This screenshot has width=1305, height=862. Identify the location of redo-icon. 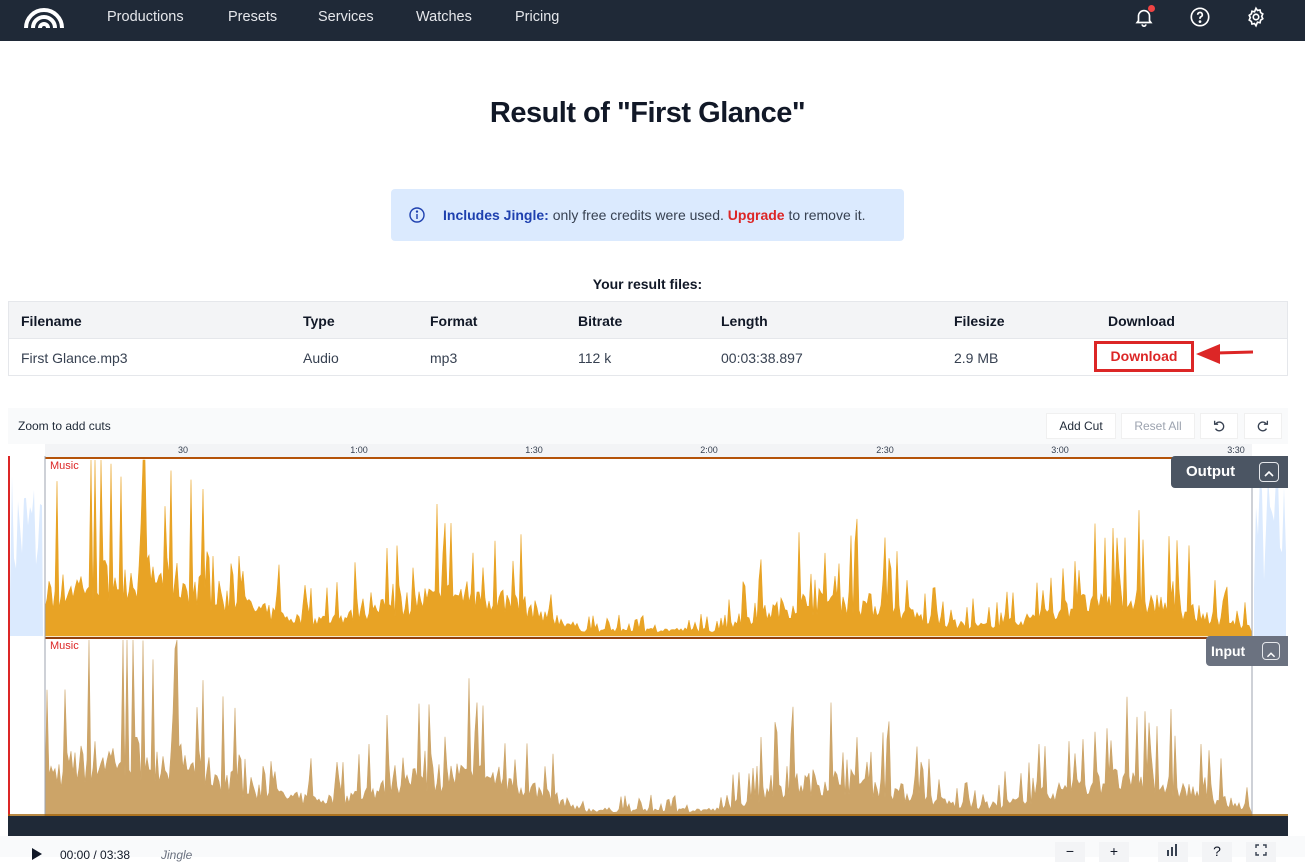
(1263, 426).